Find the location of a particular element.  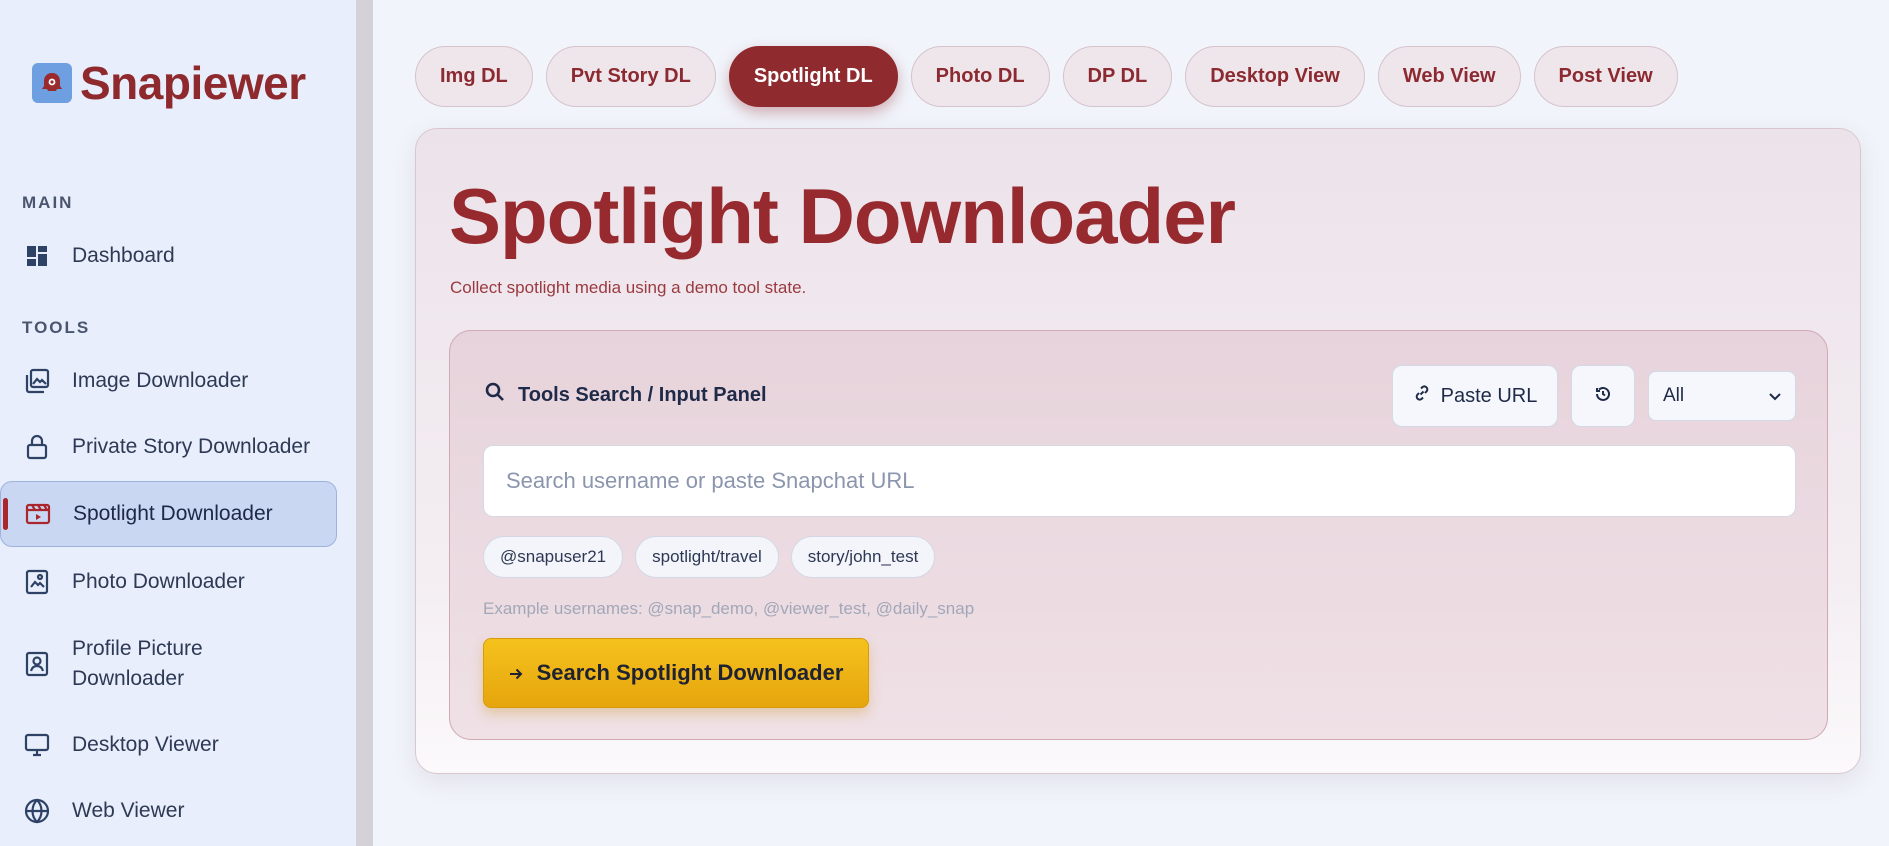

video-clip-icon is located at coordinates (38, 514).